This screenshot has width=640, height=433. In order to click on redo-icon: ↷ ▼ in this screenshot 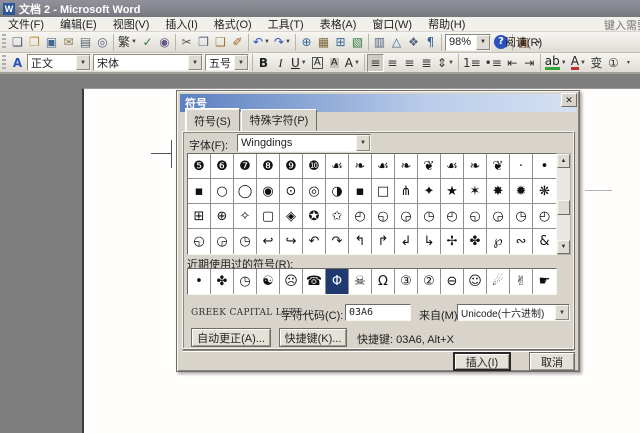, I will do `click(282, 42)`.